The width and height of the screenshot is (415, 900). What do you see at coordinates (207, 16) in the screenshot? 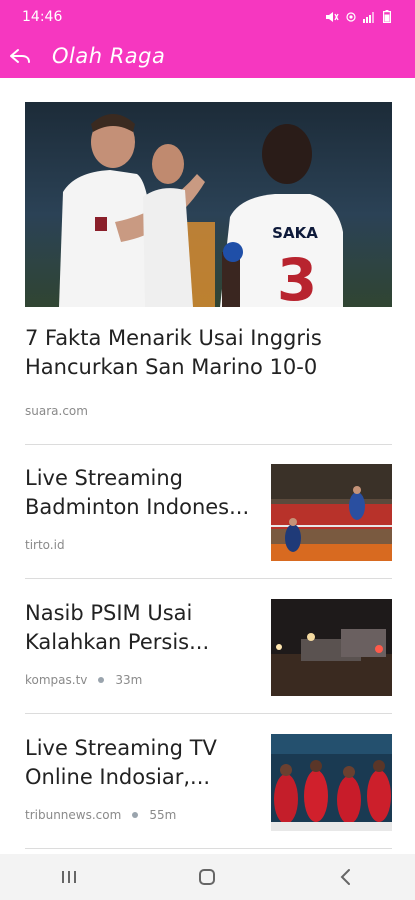
I see `status-bar: 14:46` at bounding box center [207, 16].